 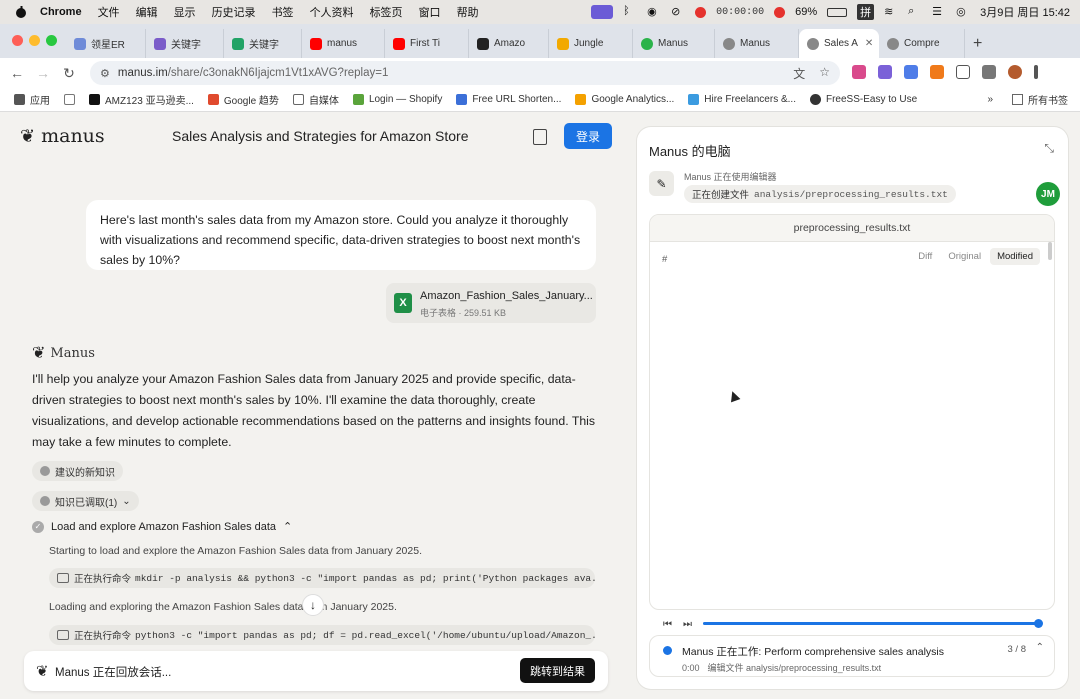 I want to click on close-window-button, so click(x=17, y=40).